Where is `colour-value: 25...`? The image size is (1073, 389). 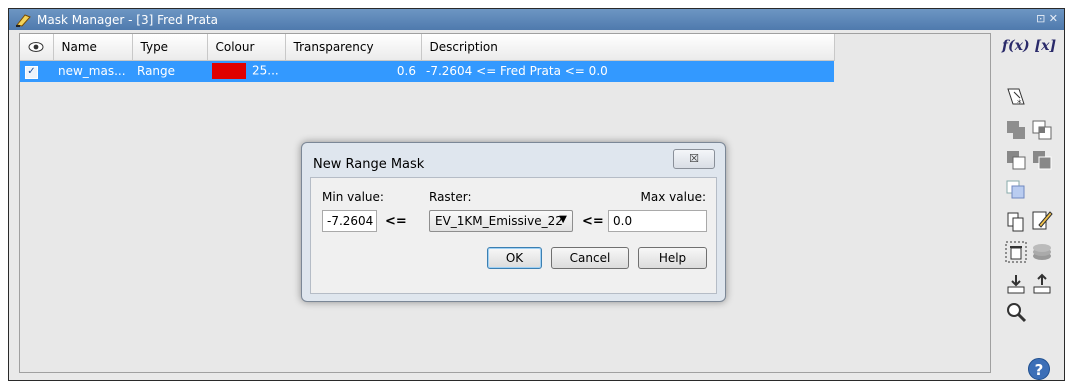 colour-value: 25... is located at coordinates (265, 70).